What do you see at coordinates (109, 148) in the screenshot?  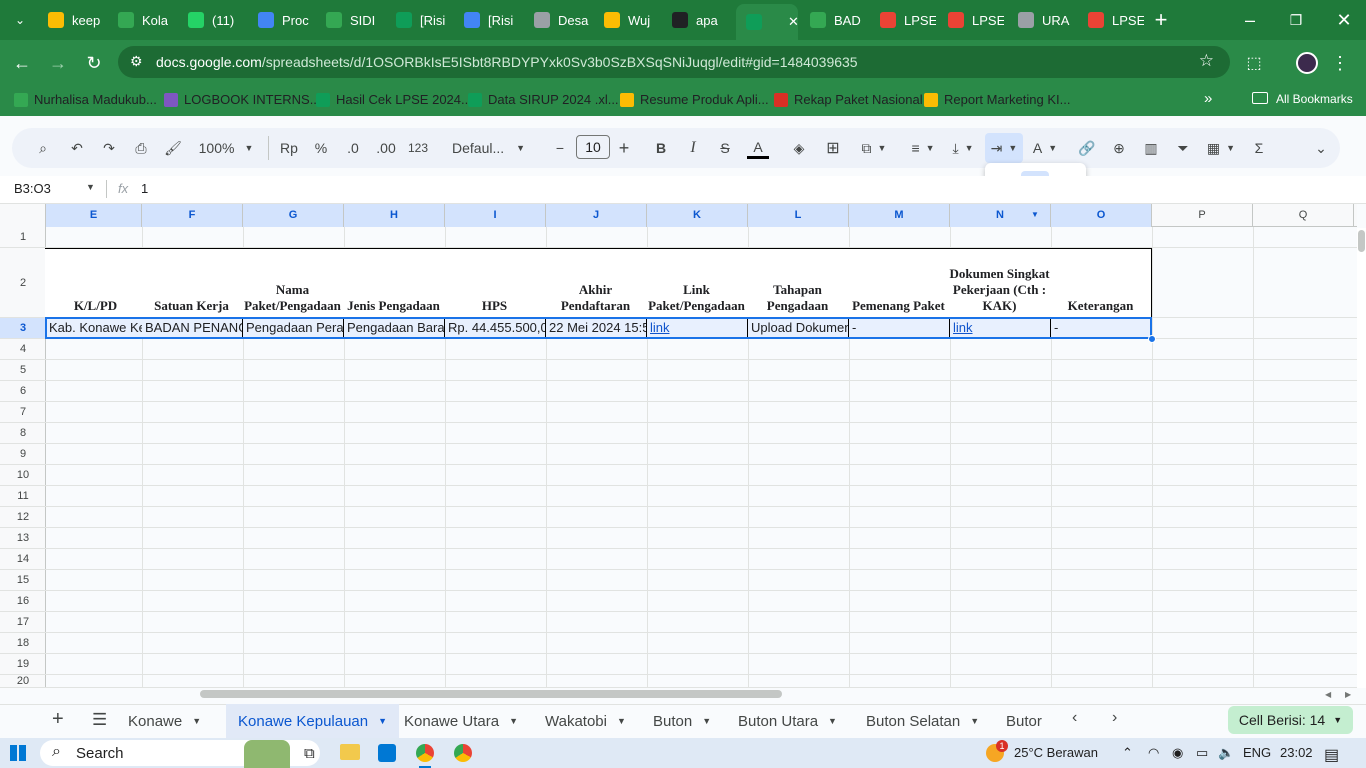 I see `redo-icon: ↷` at bounding box center [109, 148].